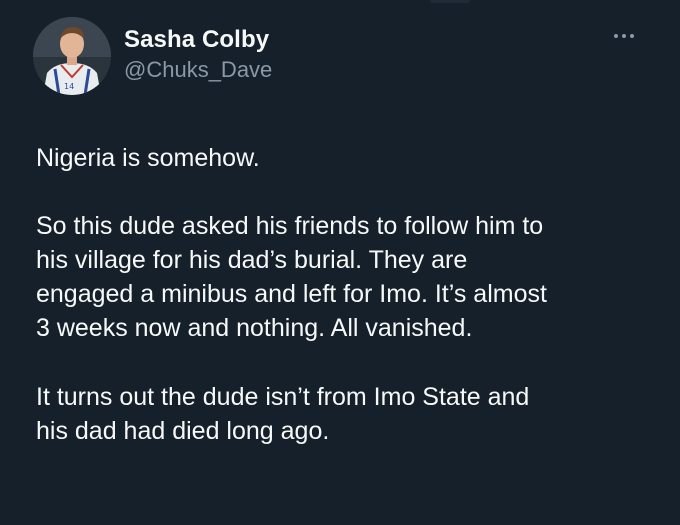  Describe the element at coordinates (198, 70) in the screenshot. I see `user-handle: @Chuks_Dave` at that location.